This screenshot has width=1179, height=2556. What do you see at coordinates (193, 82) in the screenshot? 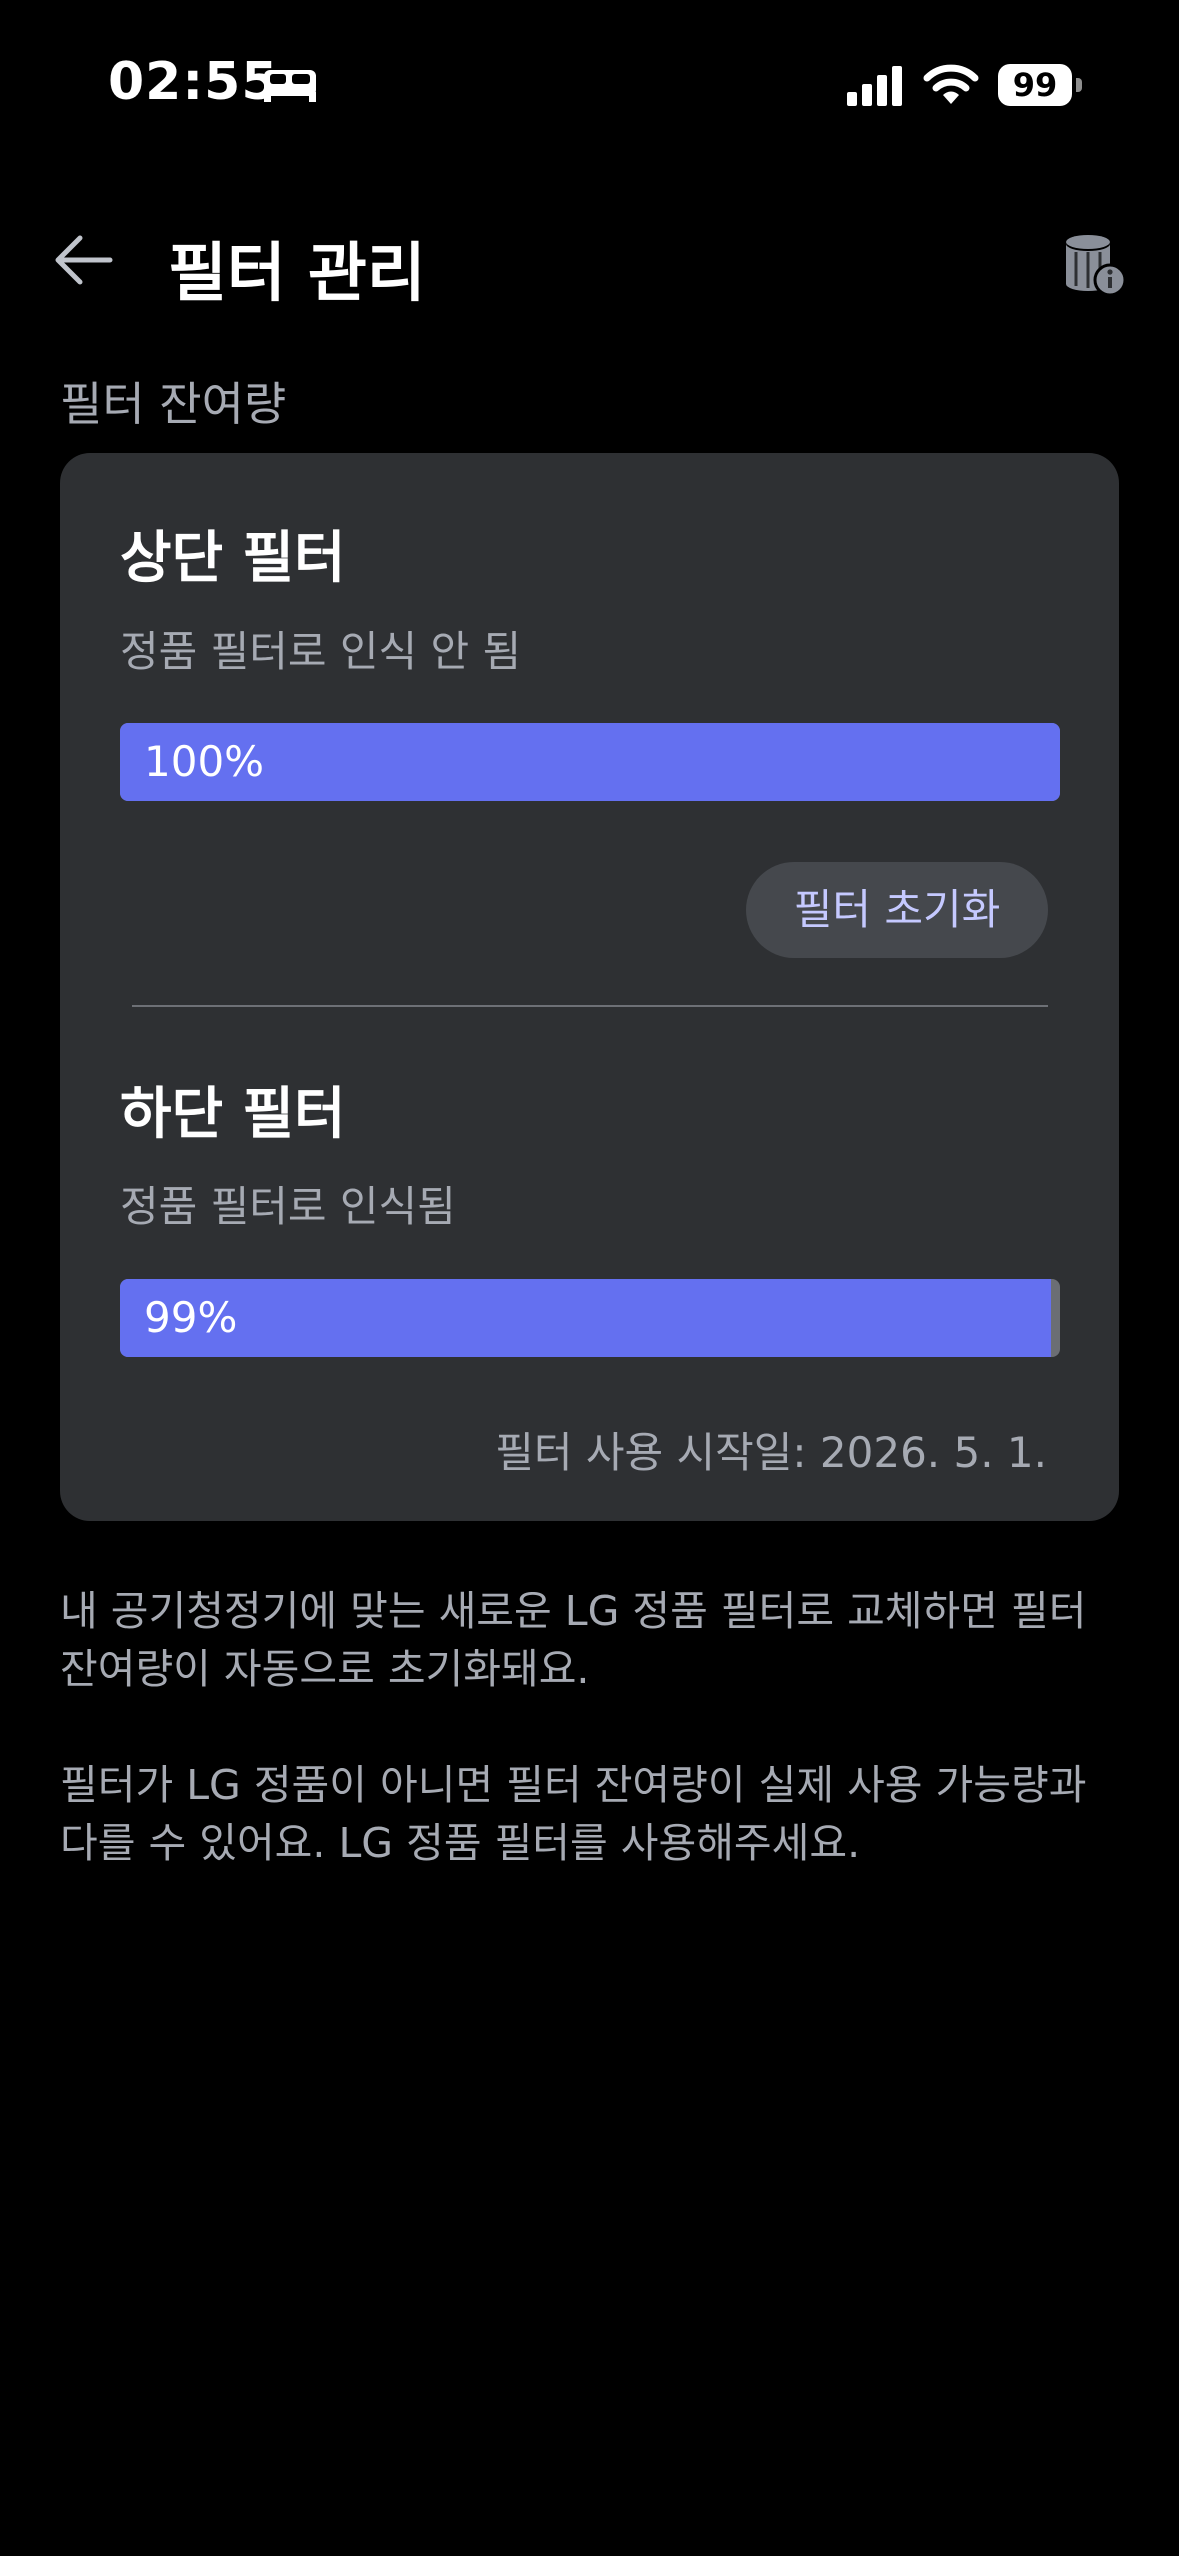
I see `status-time: 02:55` at bounding box center [193, 82].